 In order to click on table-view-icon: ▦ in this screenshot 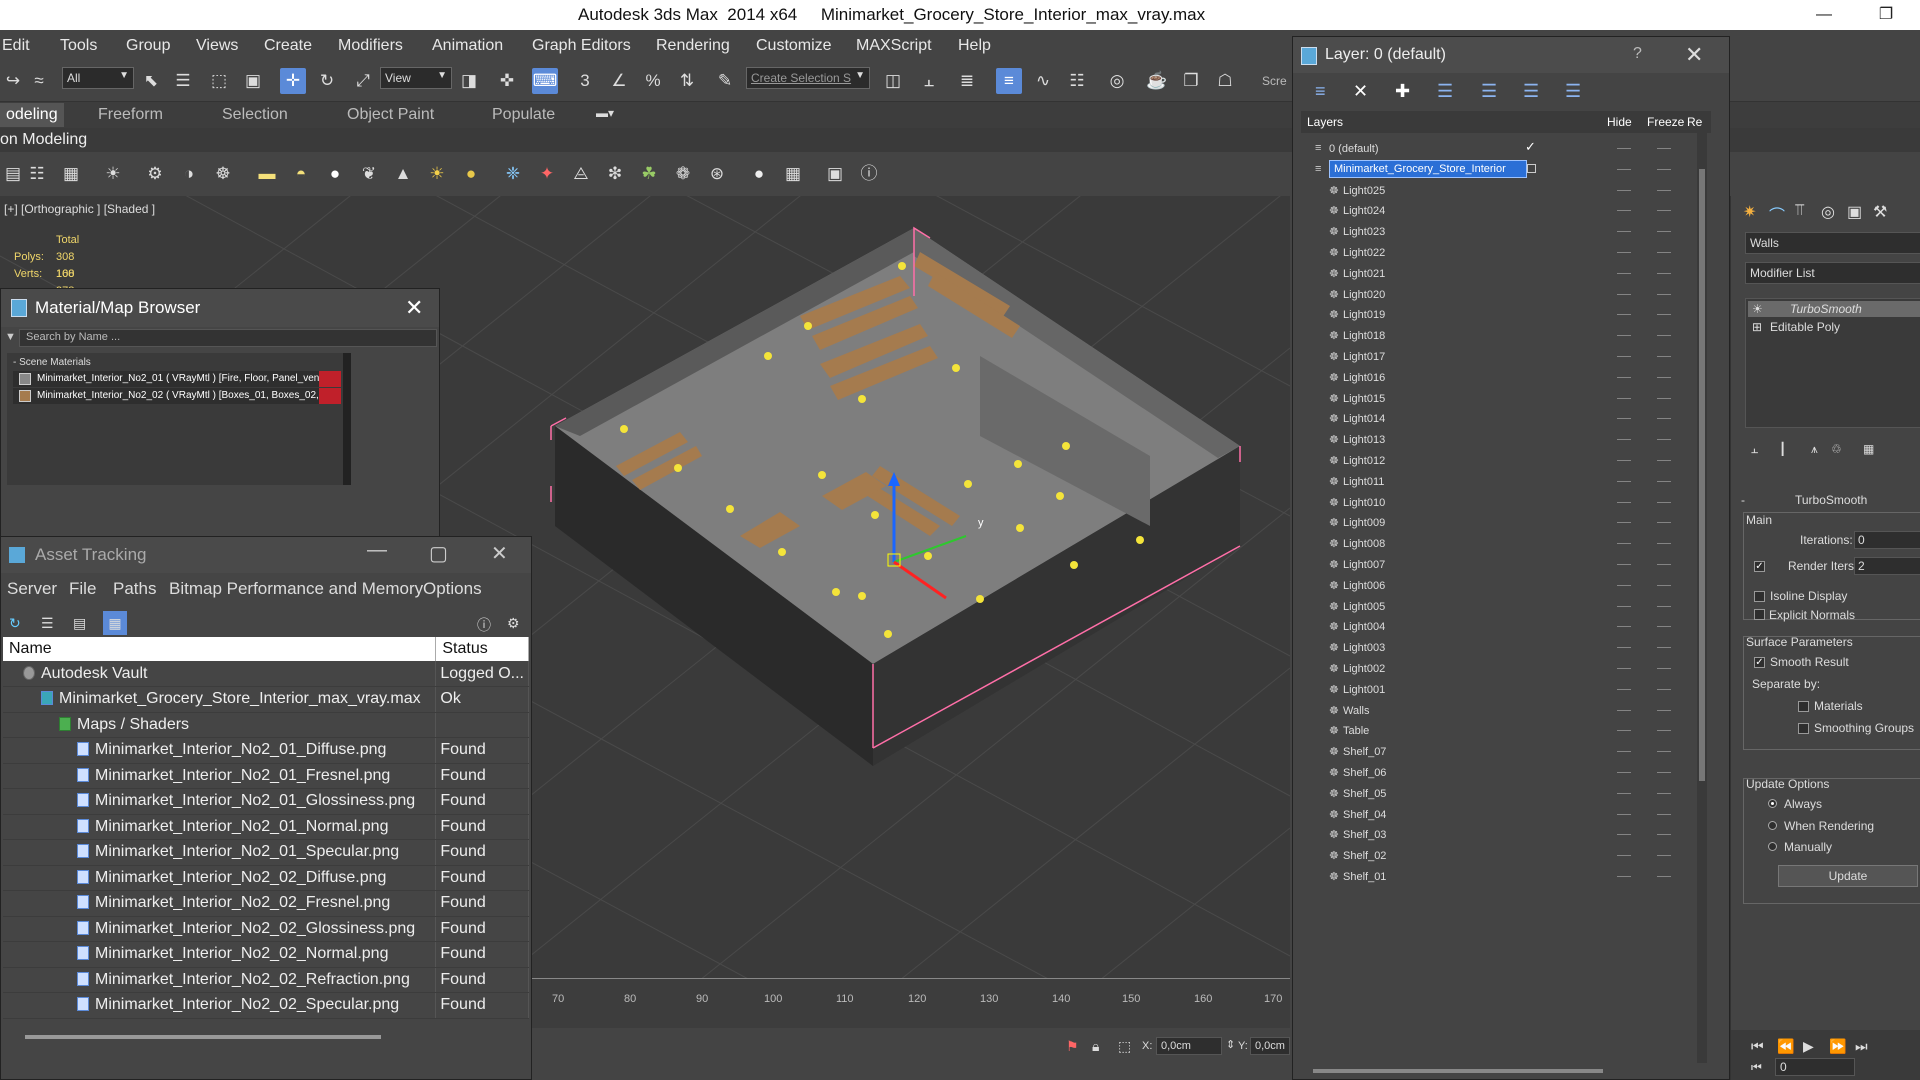, I will do `click(115, 623)`.